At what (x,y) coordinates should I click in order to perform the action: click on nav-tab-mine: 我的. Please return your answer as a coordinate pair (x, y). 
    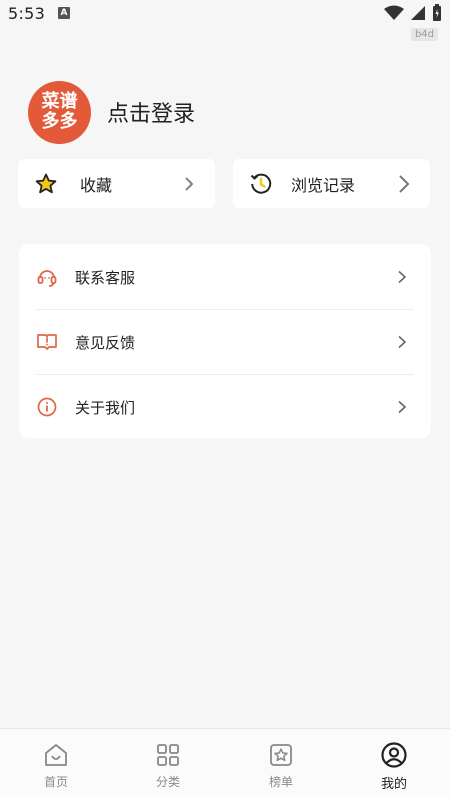
    Looking at the image, I should click on (394, 763).